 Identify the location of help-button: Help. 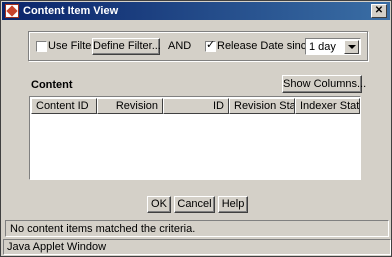
(233, 204).